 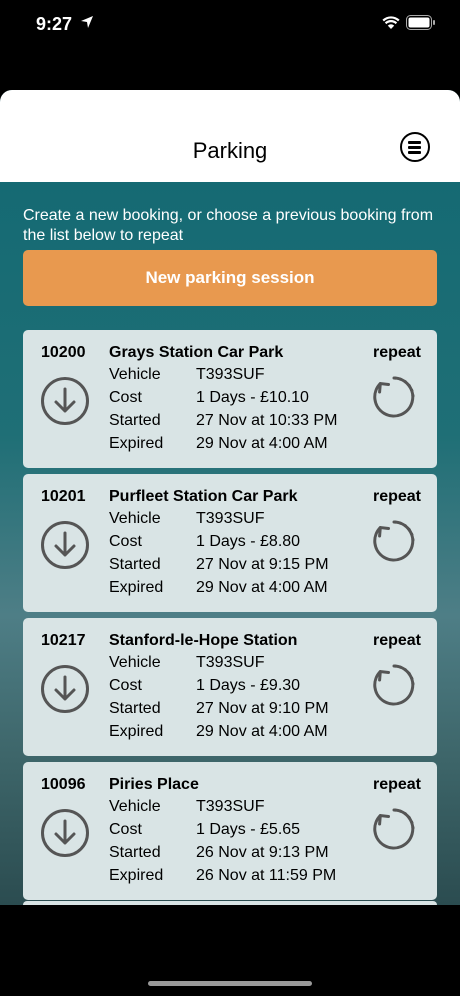 I want to click on booking-id: 10217, so click(x=63, y=640).